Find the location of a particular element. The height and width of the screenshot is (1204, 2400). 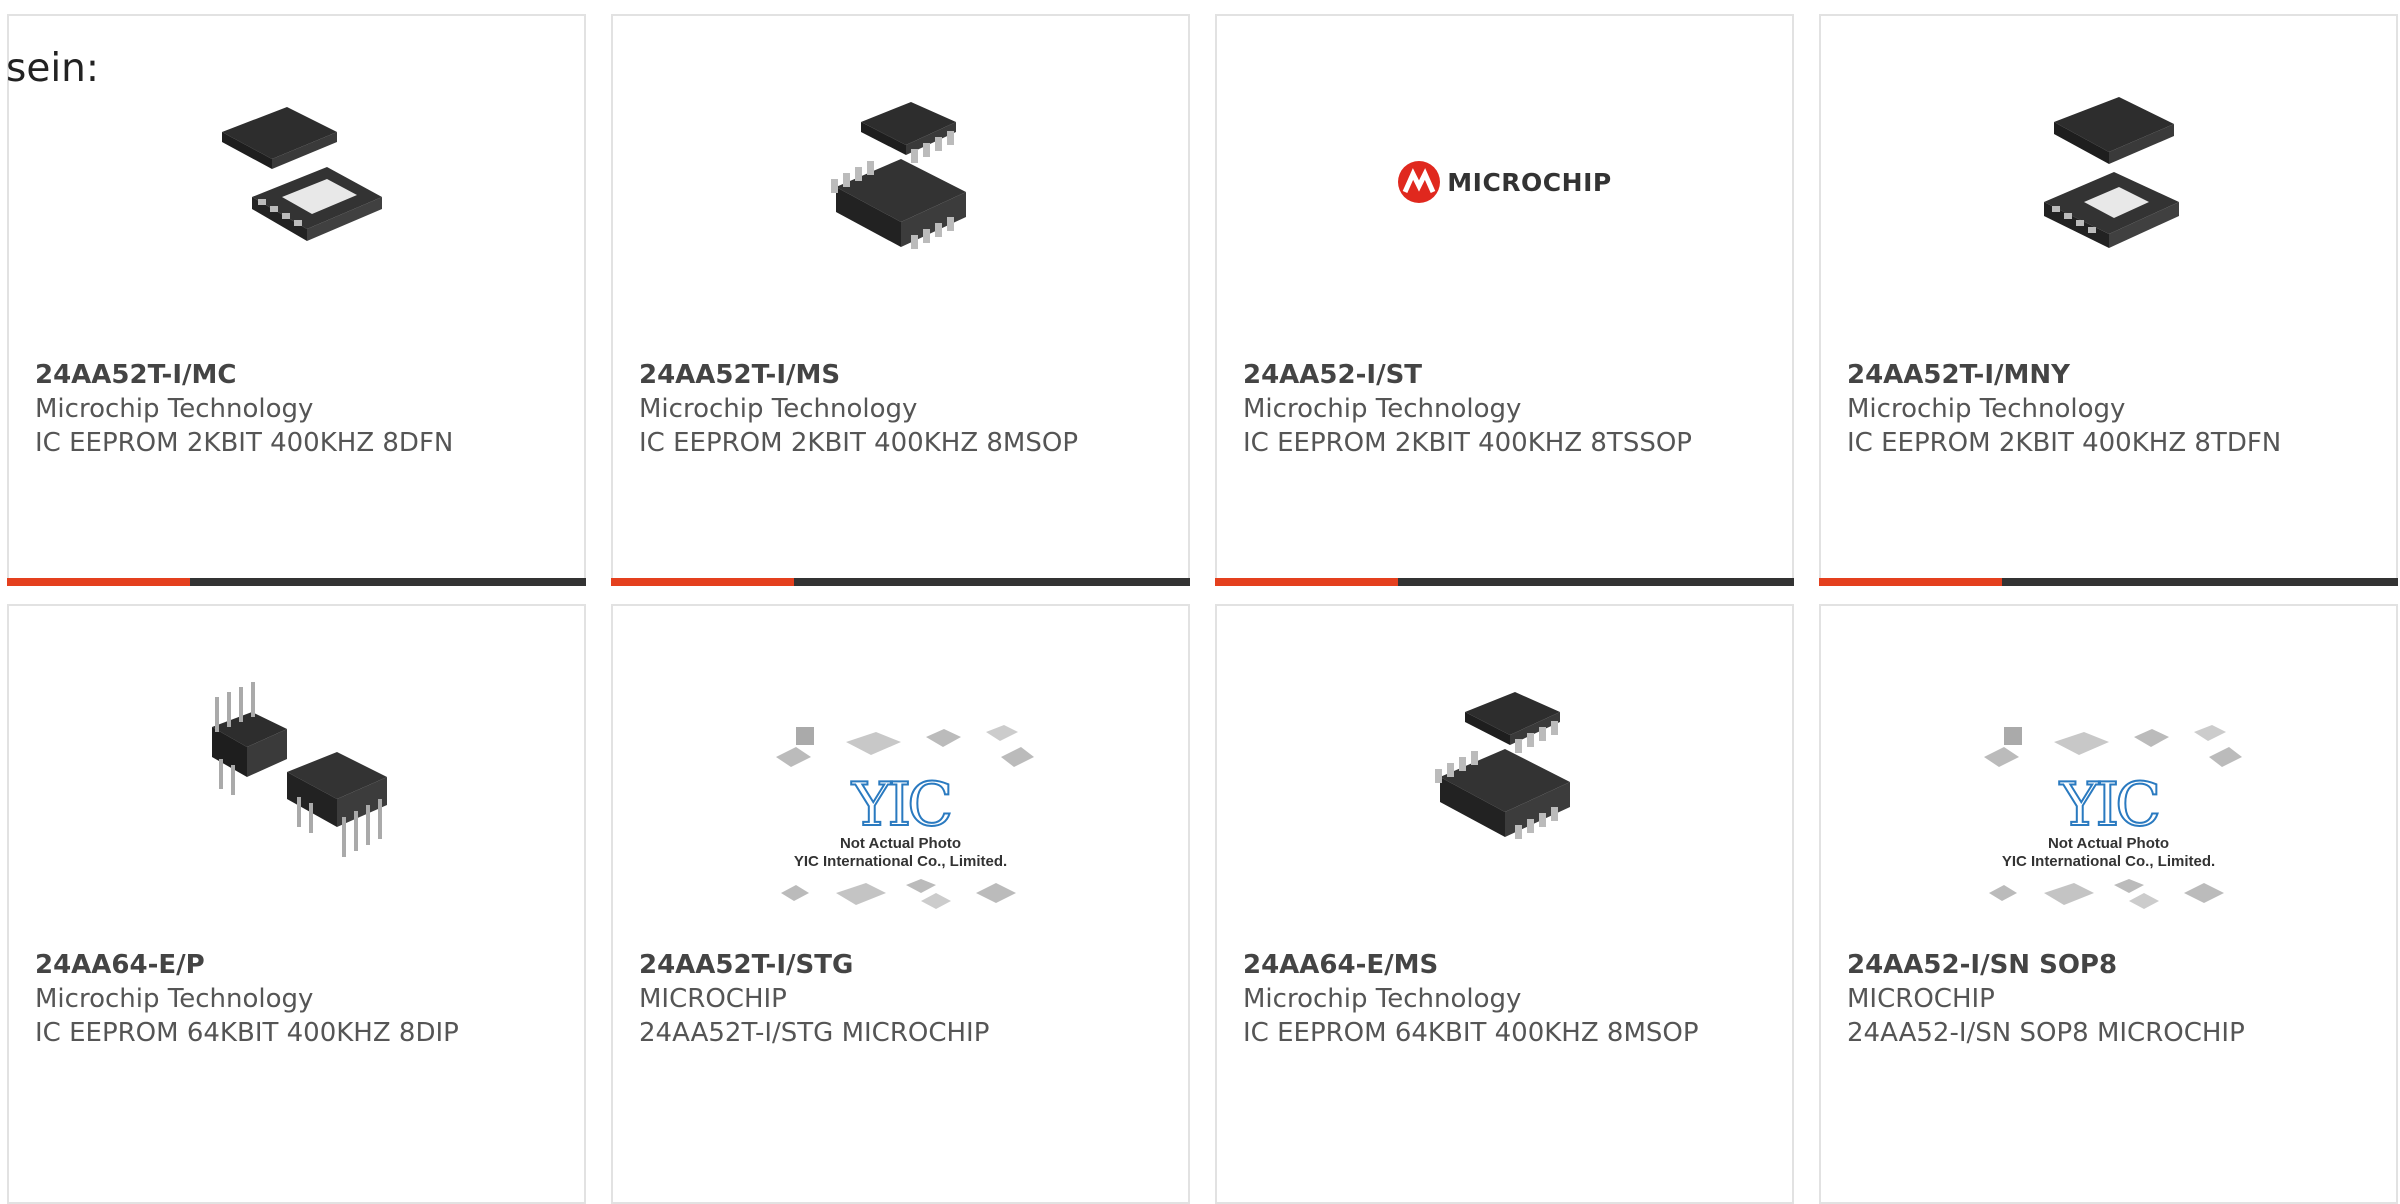

part-number-link: 24AA52T-I/MS is located at coordinates (903, 375).